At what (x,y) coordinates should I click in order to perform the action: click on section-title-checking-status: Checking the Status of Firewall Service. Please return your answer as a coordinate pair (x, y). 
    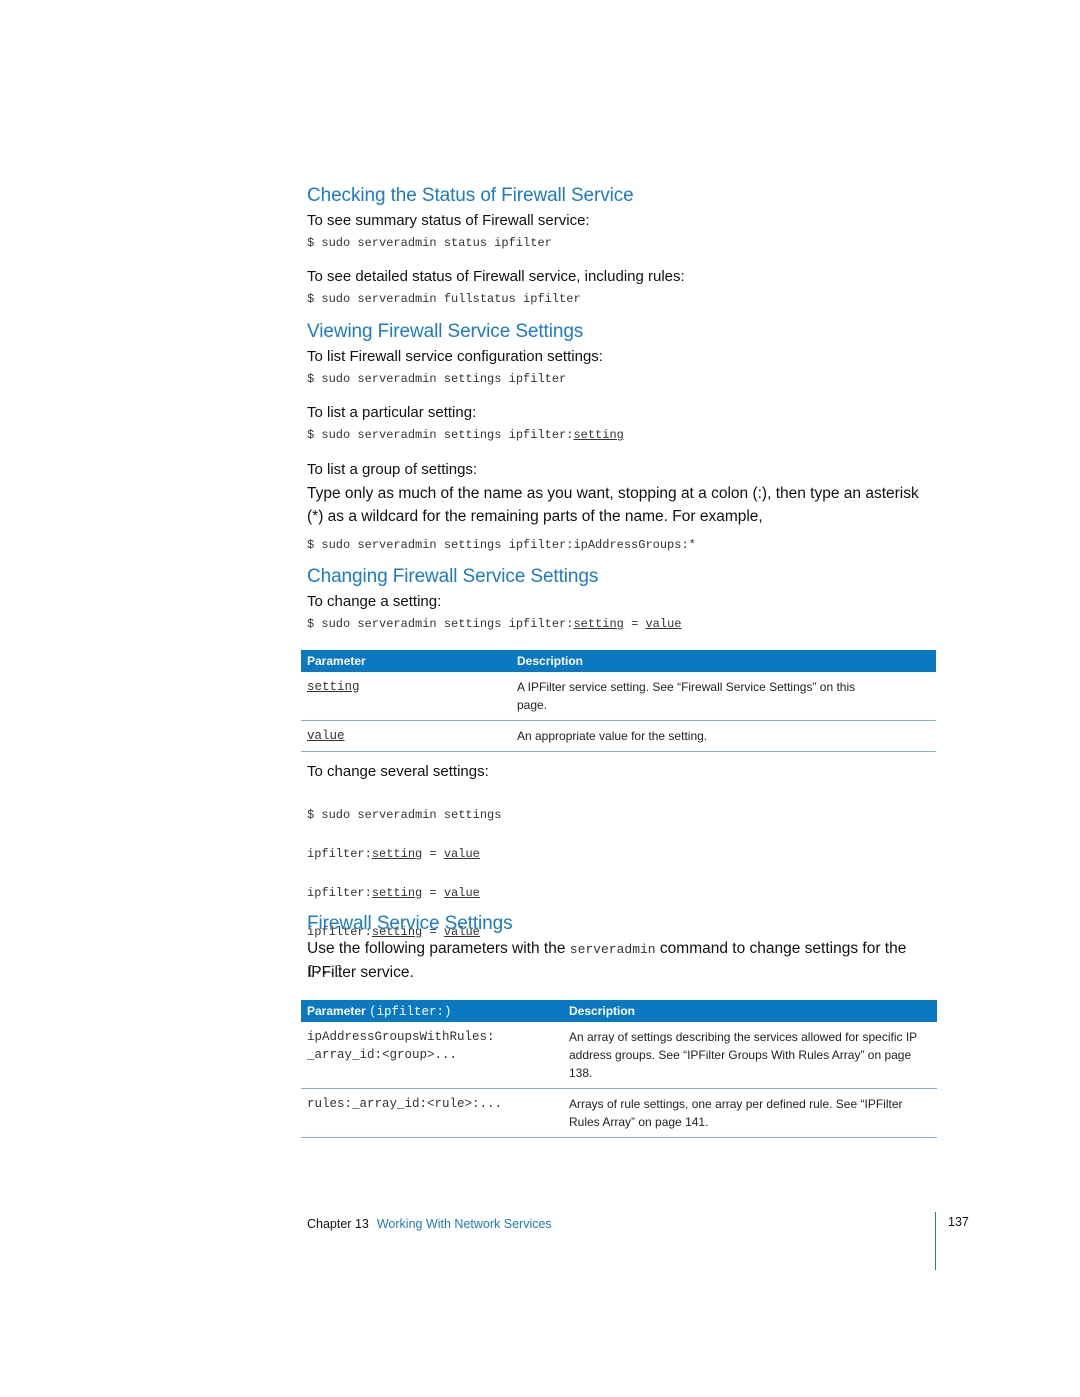
    Looking at the image, I should click on (470, 195).